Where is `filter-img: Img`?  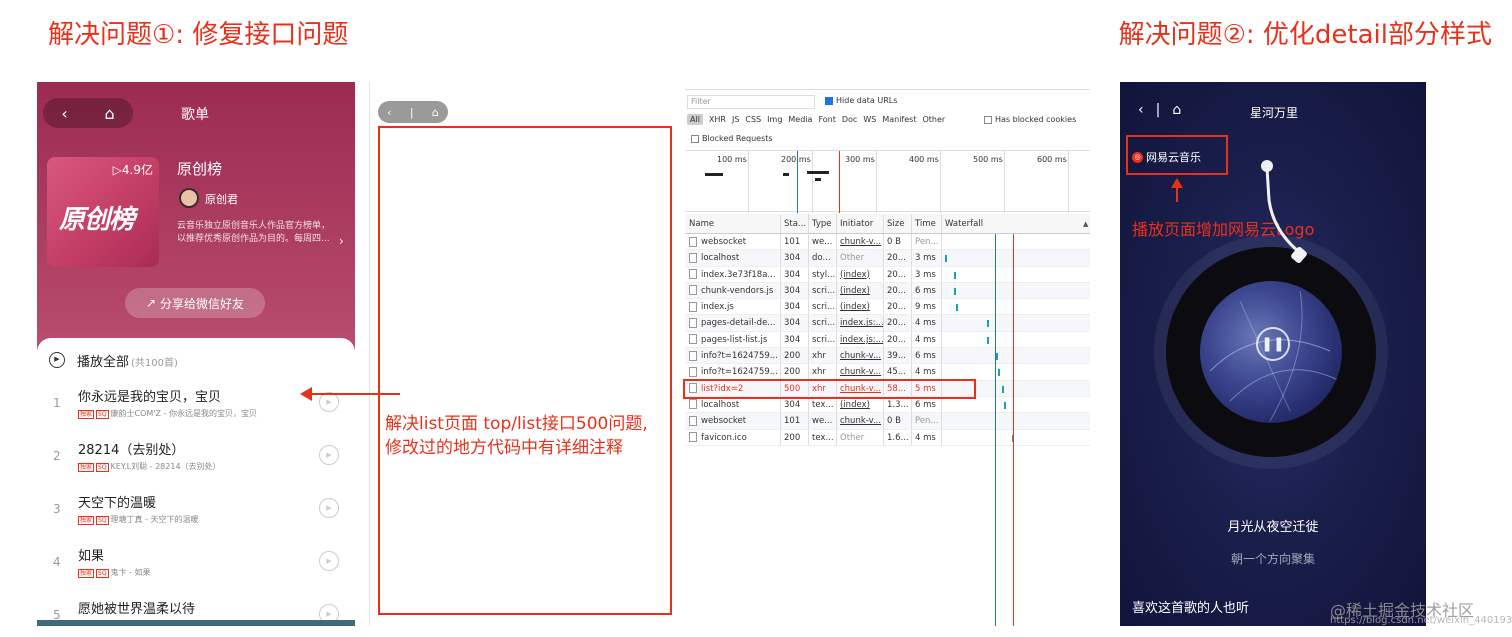
filter-img: Img is located at coordinates (774, 119).